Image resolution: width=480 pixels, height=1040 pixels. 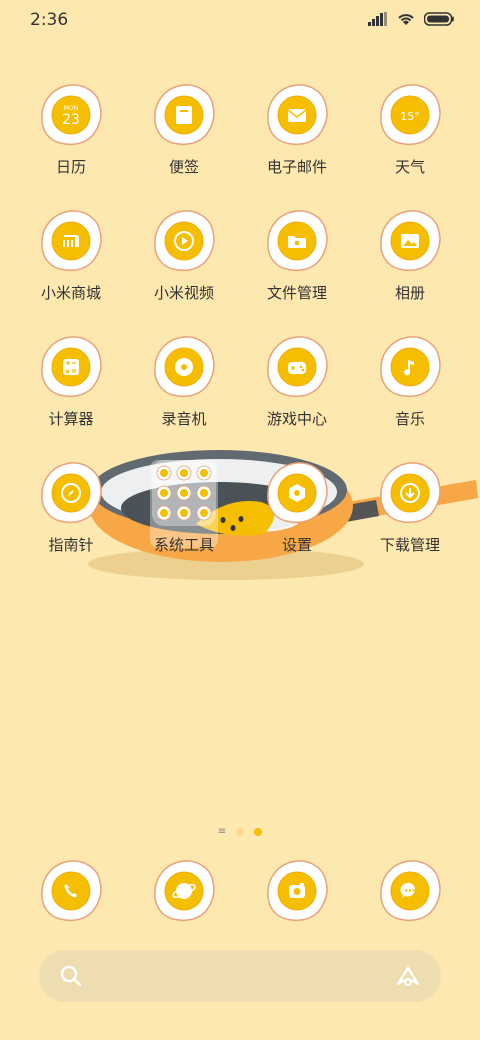 What do you see at coordinates (409, 419) in the screenshot?
I see `app-label: 音乐` at bounding box center [409, 419].